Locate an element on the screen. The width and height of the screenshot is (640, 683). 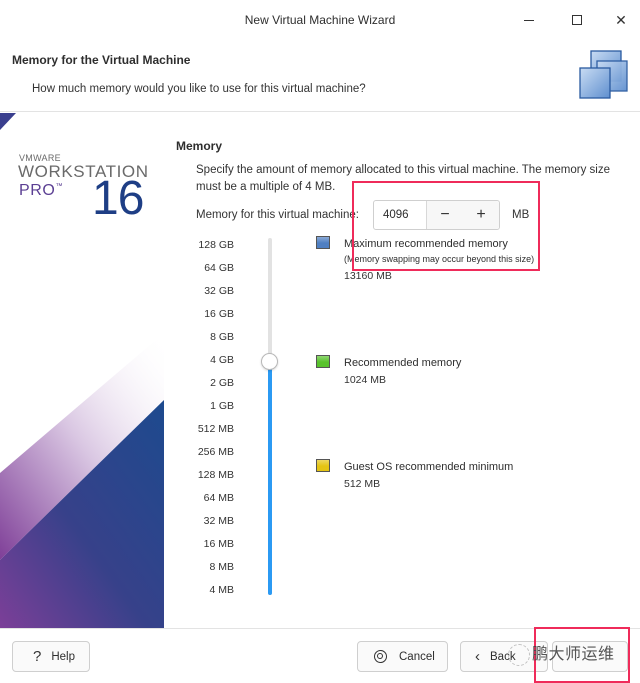
help-icon: ? is located at coordinates (37, 656).